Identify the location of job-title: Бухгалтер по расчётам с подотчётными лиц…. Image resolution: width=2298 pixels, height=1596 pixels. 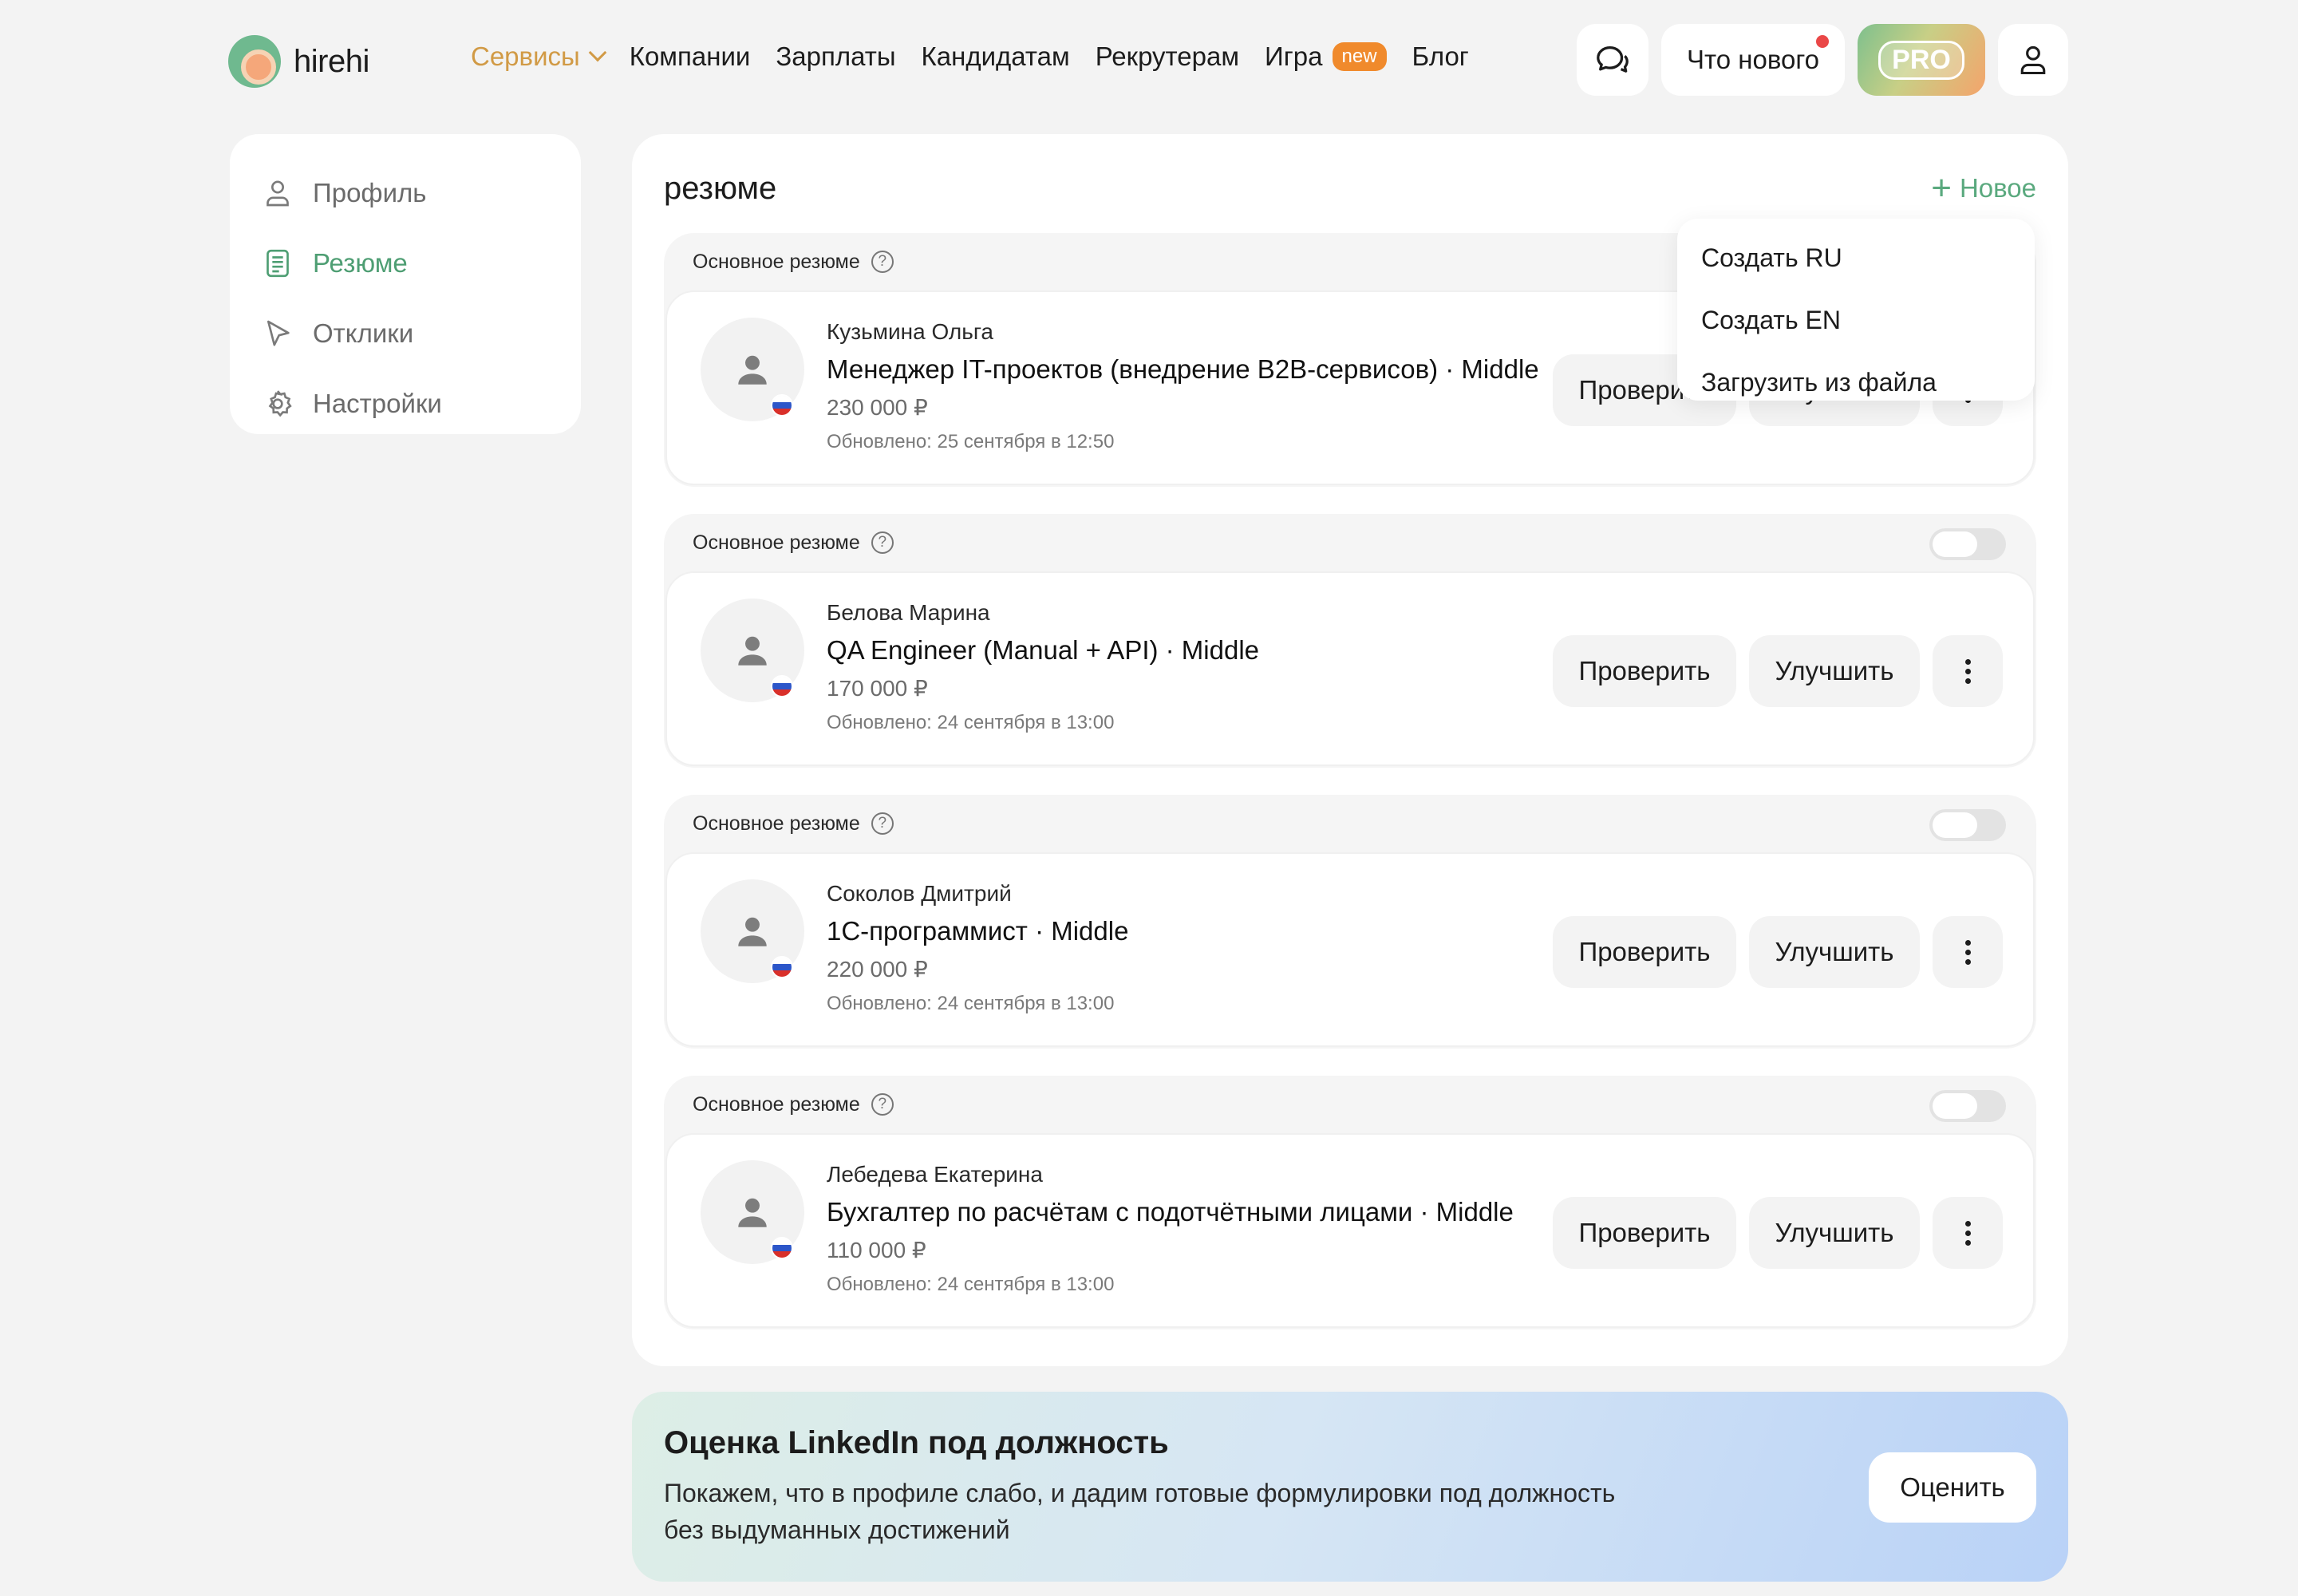
(1171, 1212).